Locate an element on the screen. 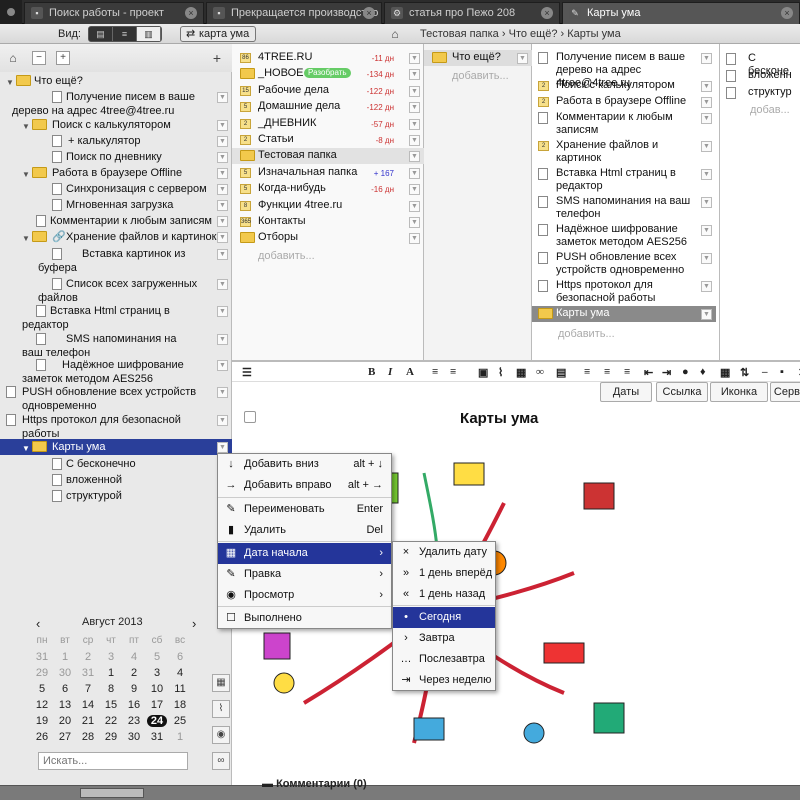 This screenshot has height=800, width=800. calendar-day: 18 is located at coordinates (180, 705).